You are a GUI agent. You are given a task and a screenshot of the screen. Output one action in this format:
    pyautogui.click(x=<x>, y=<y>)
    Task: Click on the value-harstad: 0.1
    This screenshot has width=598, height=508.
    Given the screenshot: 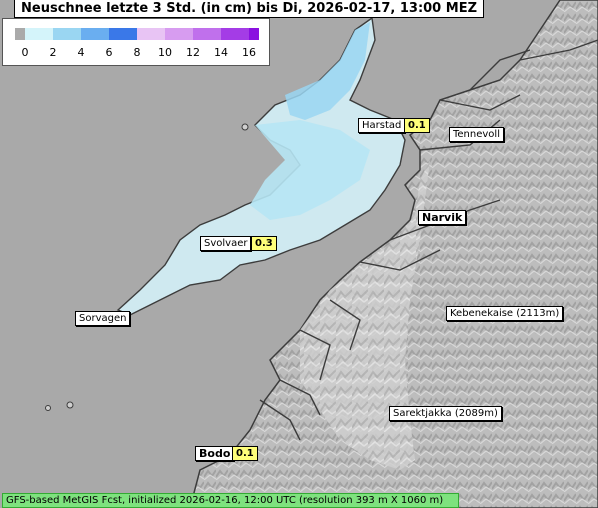 What is the action you would take?
    pyautogui.click(x=417, y=125)
    